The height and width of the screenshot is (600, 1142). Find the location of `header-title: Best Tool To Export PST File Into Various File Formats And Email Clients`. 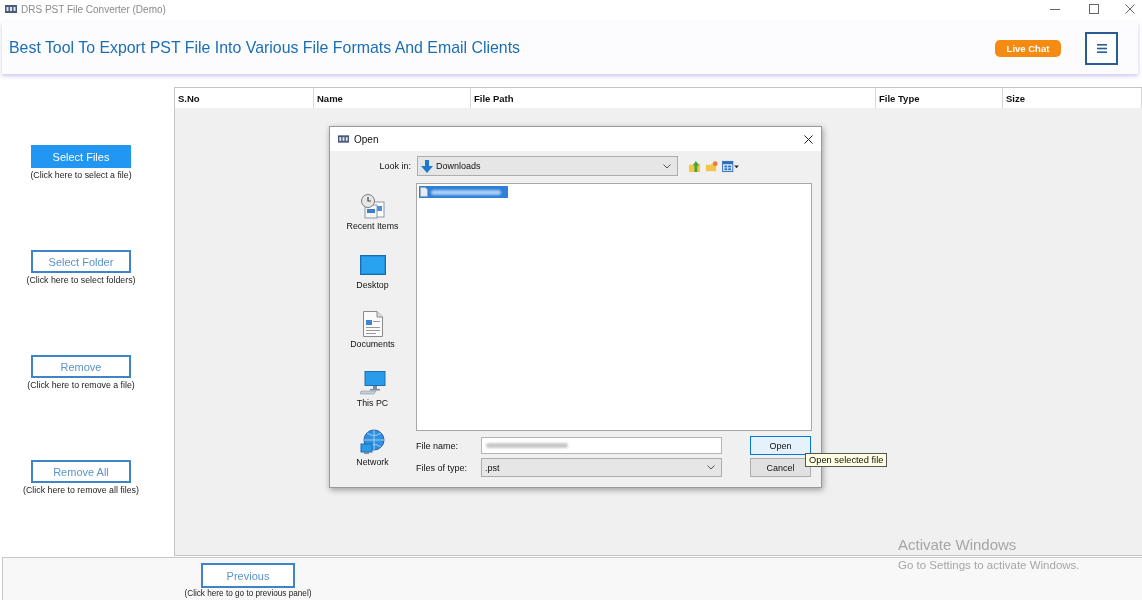

header-title: Best Tool To Export PST File Into Various File Formats And Email Clients is located at coordinates (265, 48).